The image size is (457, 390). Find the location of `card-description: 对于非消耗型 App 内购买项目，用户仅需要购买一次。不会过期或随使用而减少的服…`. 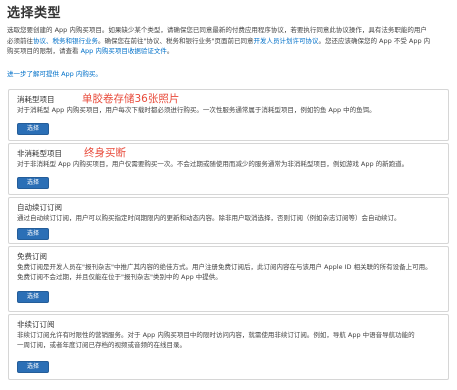

card-description: 对于非消耗型 App 内购买项目，用户仅需要购买一次。不会过期或随使用而减少的服… is located at coordinates (228, 164).